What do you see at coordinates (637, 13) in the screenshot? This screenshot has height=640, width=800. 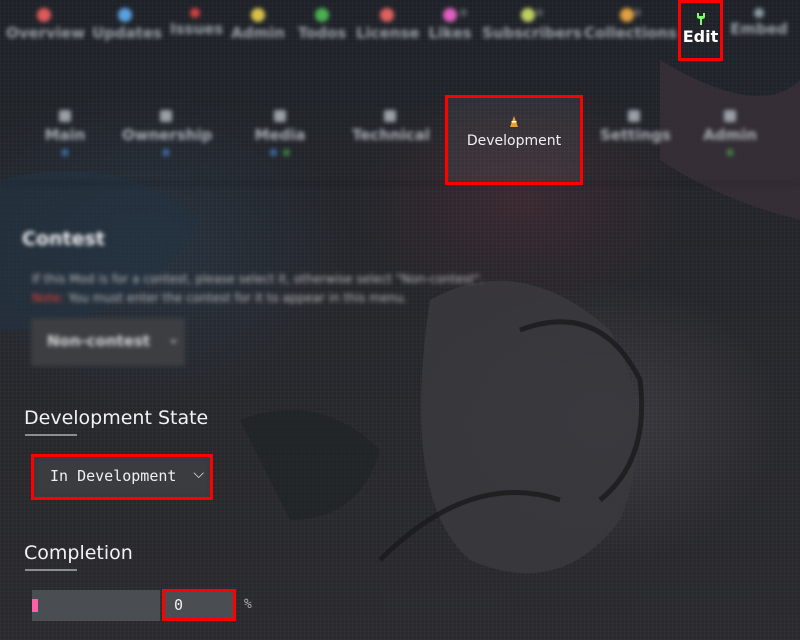 I see `collections-count: 0` at bounding box center [637, 13].